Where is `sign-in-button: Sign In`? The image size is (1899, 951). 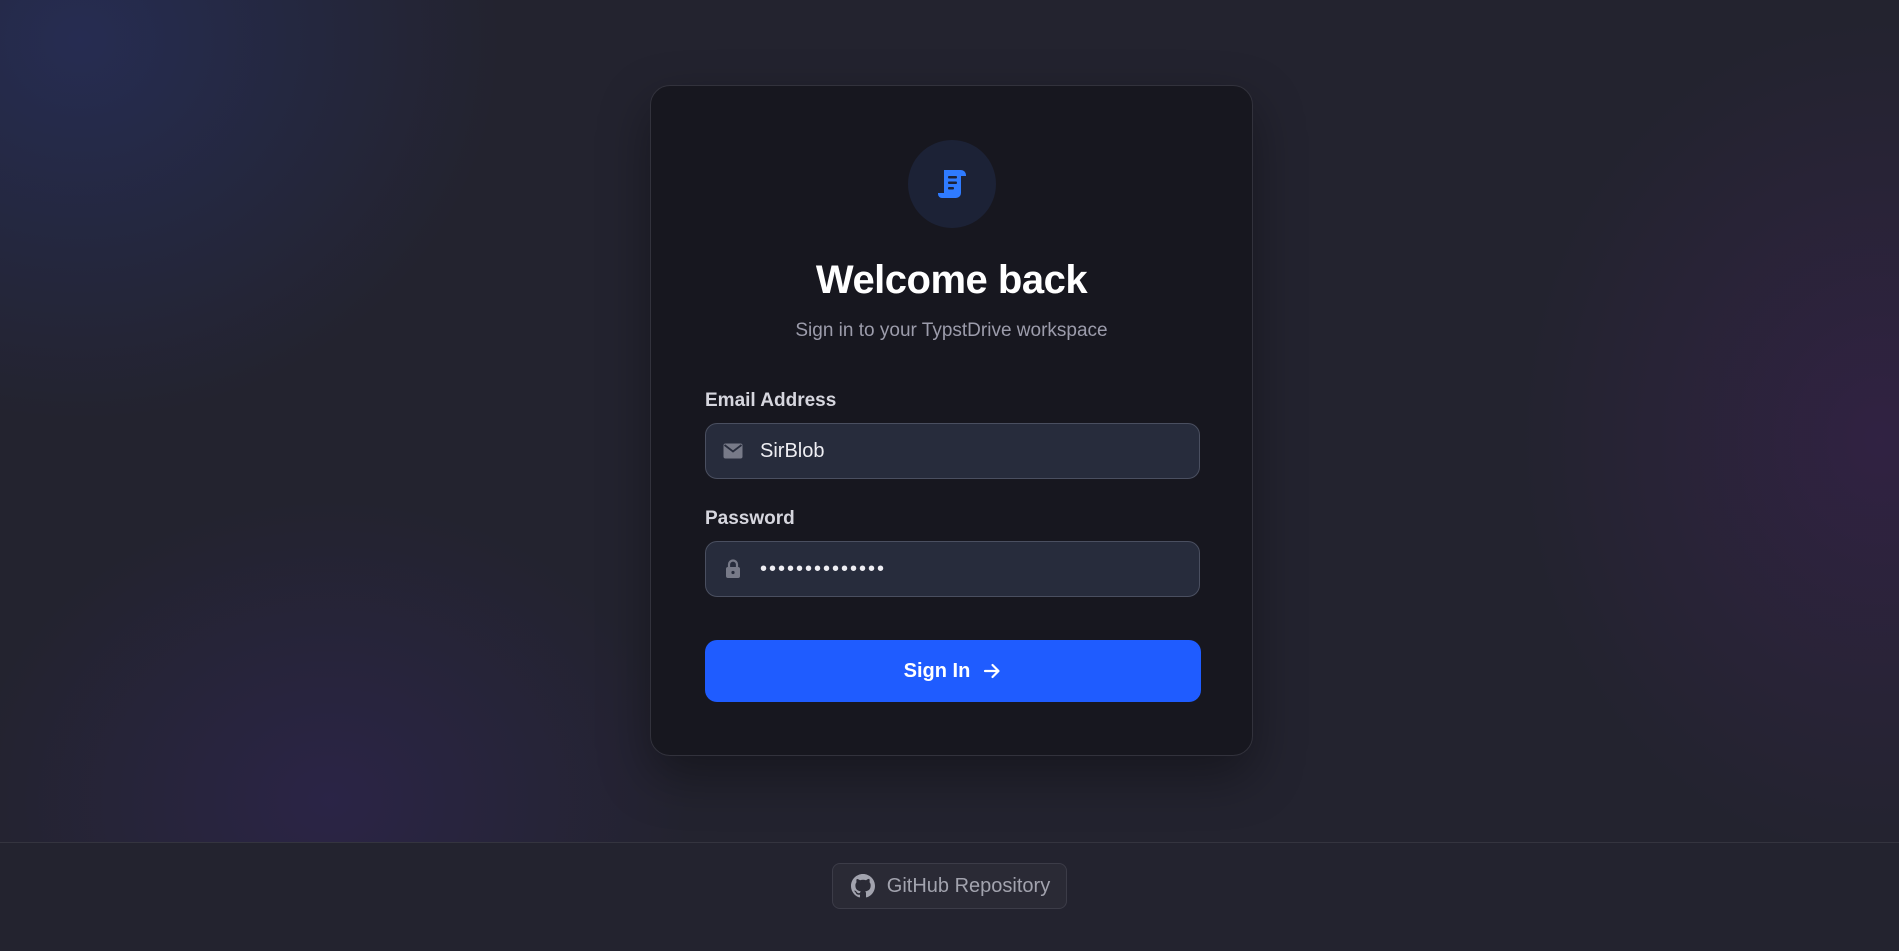 sign-in-button: Sign In is located at coordinates (953, 671).